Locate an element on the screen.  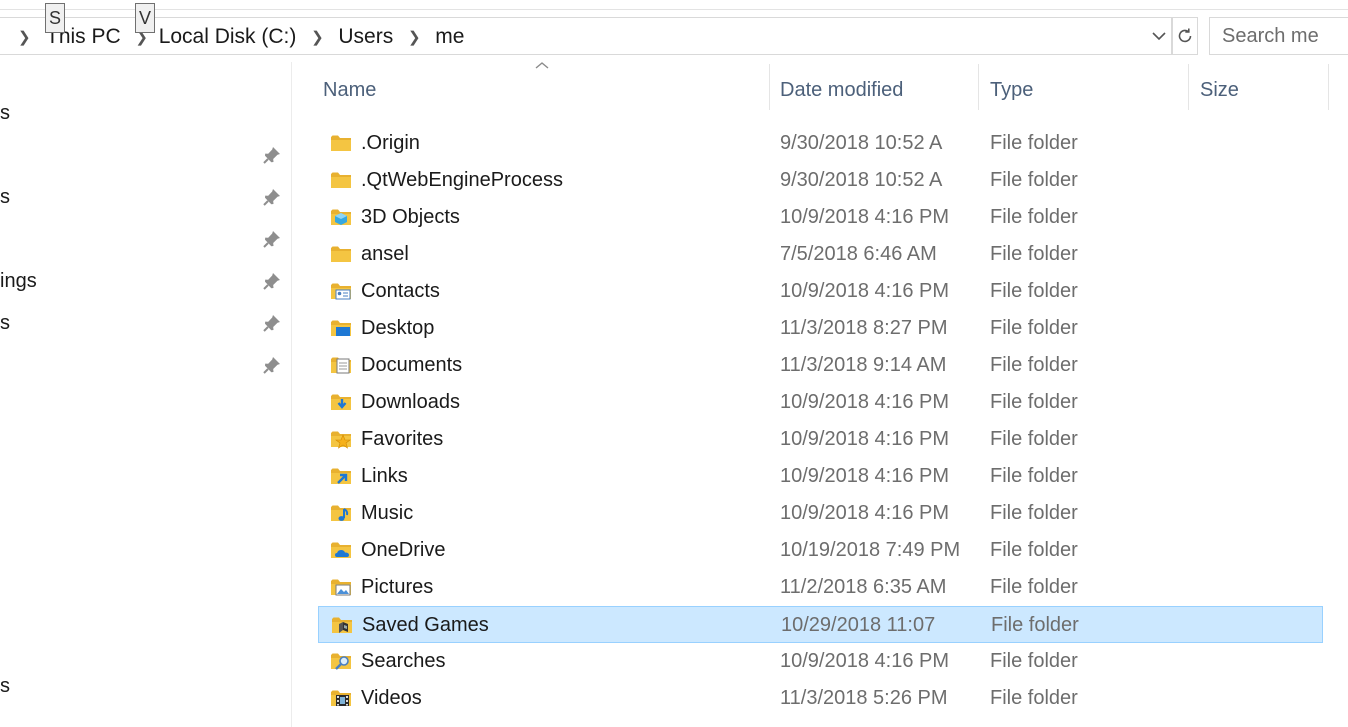
column-header-type: Type is located at coordinates (1084, 90).